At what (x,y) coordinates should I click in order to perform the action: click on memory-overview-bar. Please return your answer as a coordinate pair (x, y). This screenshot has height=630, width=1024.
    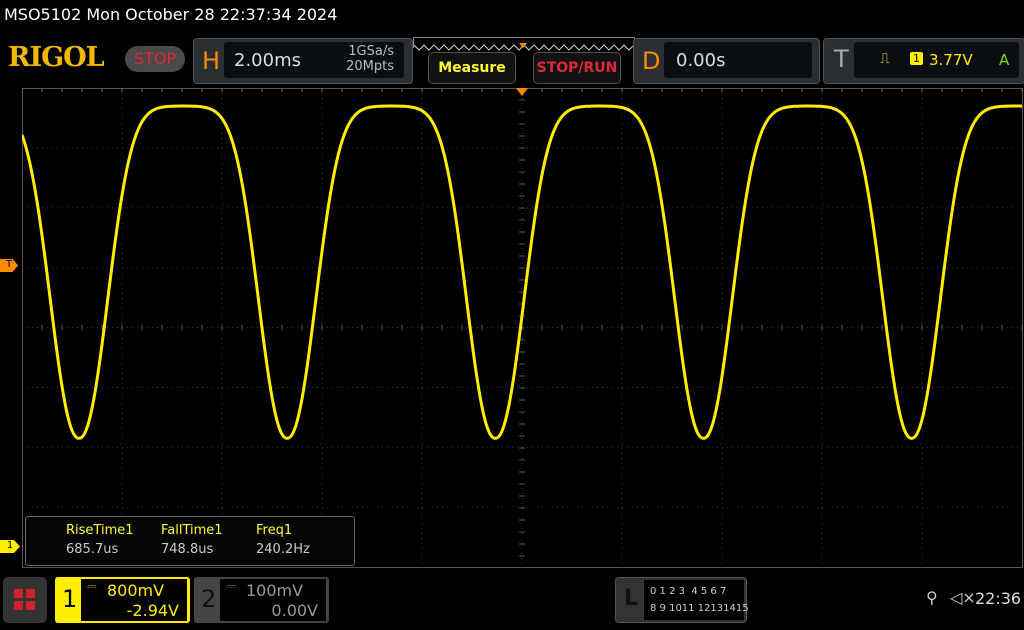
    Looking at the image, I should click on (524, 44).